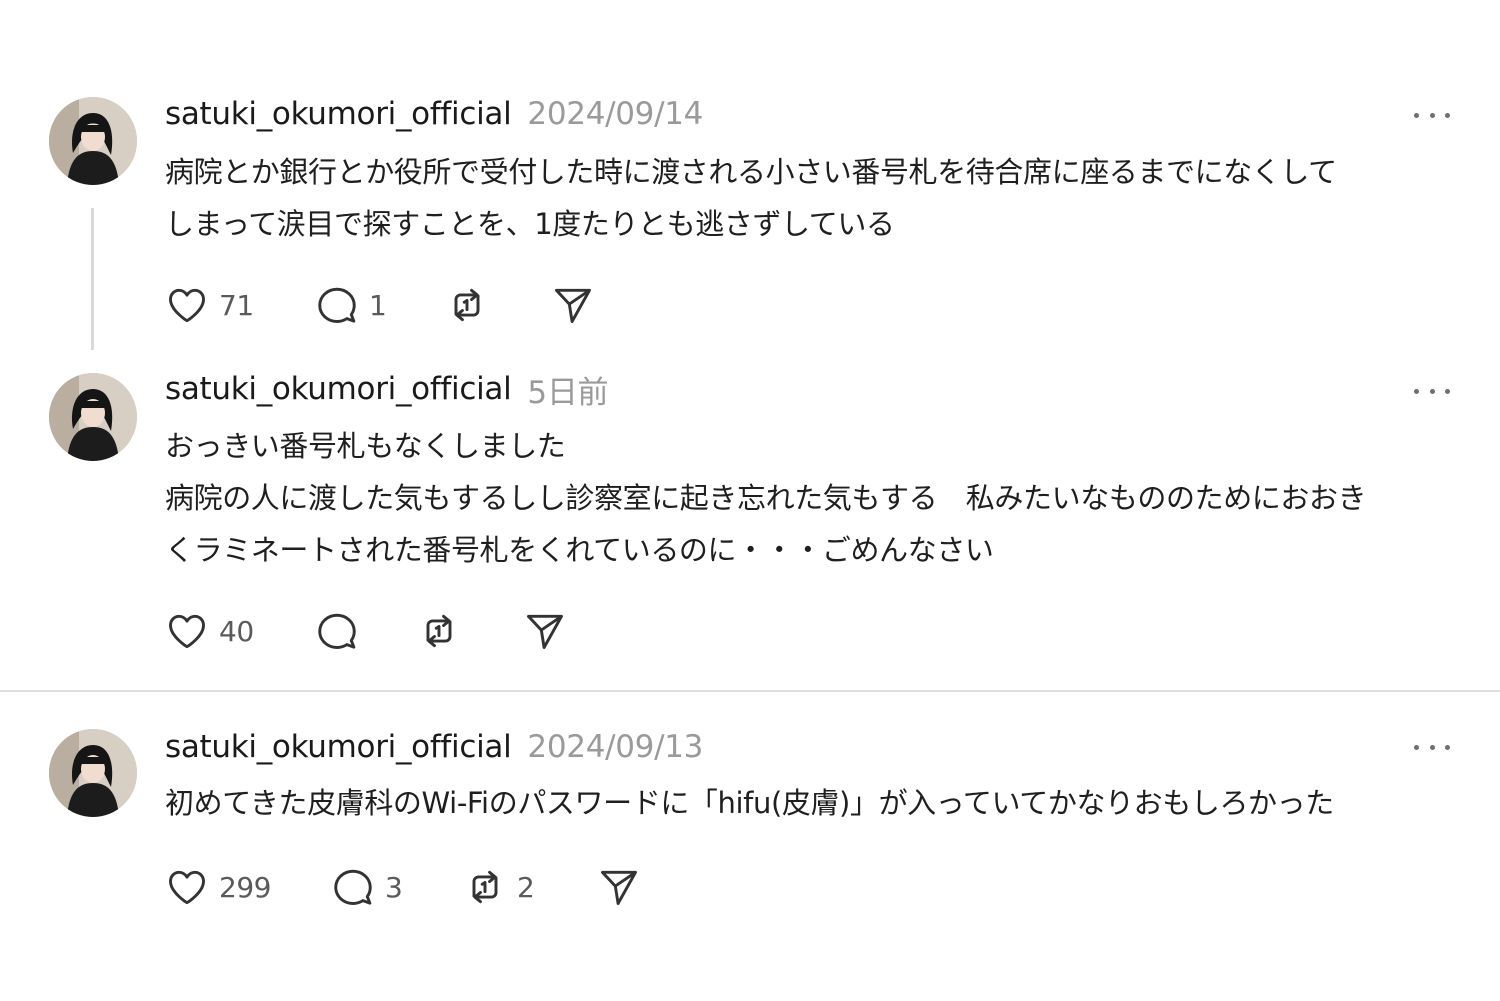  I want to click on reply-count: 1, so click(378, 305).